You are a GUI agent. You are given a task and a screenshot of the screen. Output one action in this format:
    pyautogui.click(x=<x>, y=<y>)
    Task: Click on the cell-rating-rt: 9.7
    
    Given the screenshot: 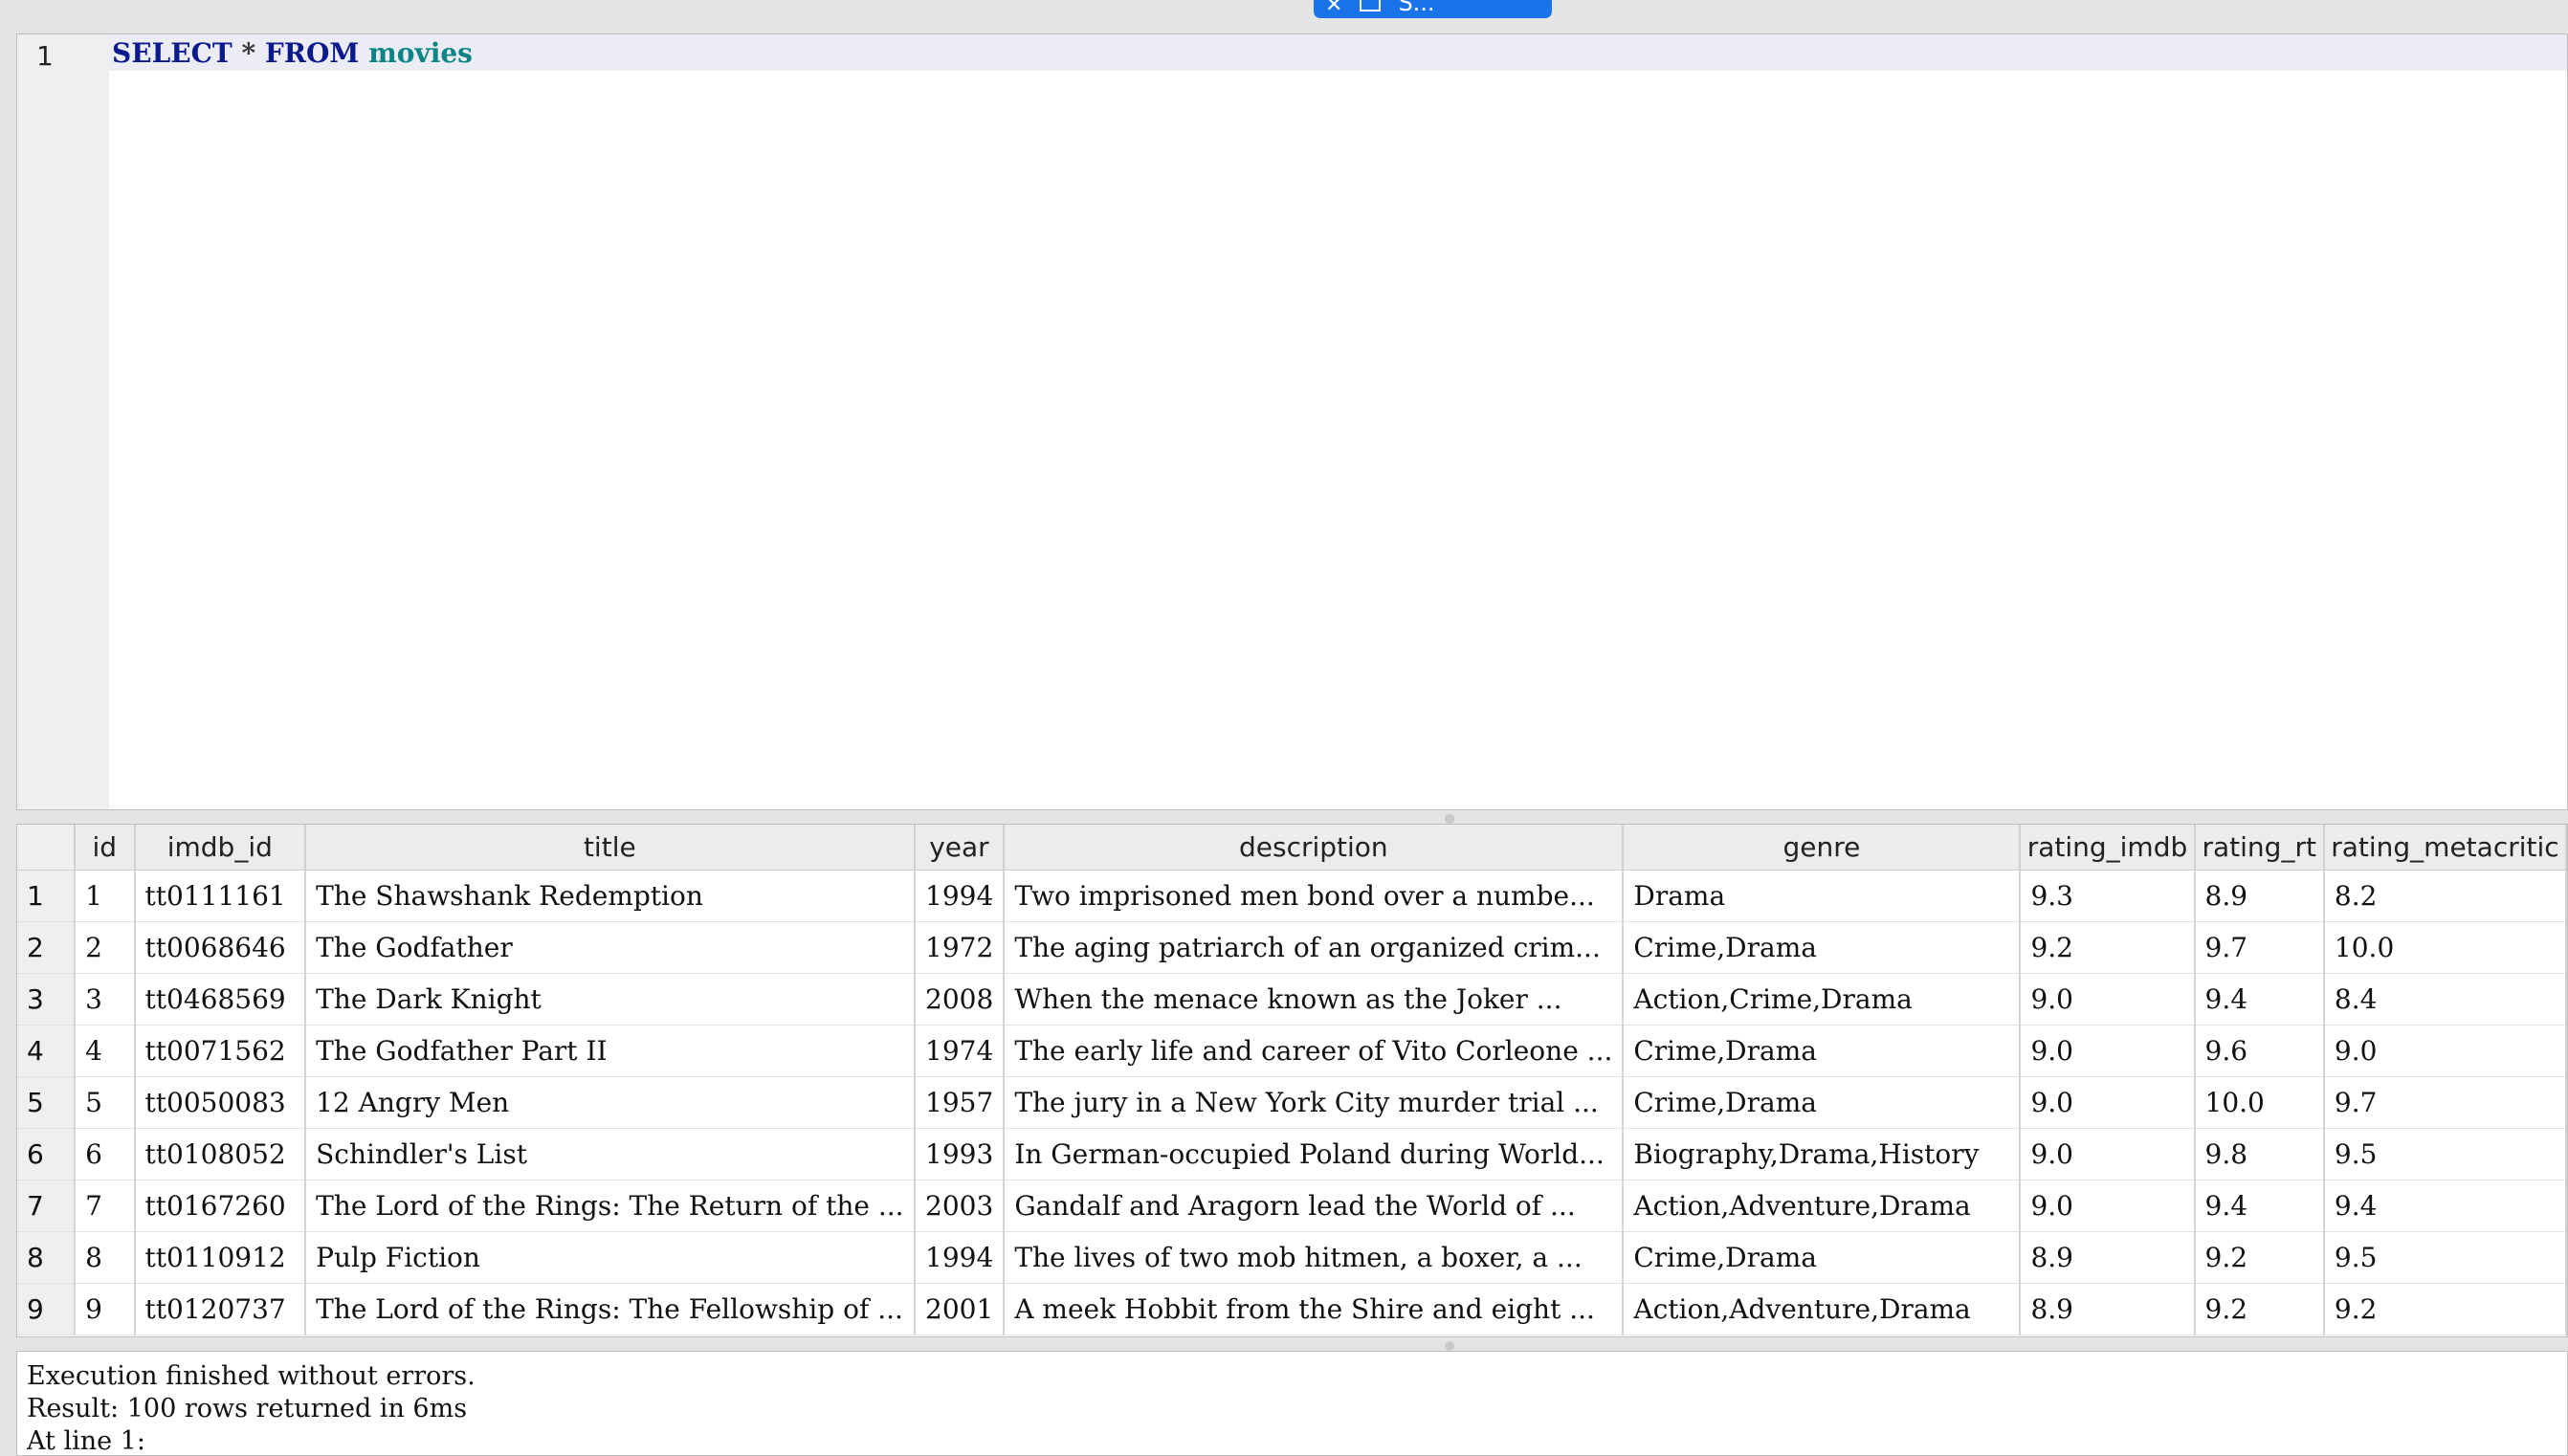 What is the action you would take?
    pyautogui.click(x=2259, y=948)
    